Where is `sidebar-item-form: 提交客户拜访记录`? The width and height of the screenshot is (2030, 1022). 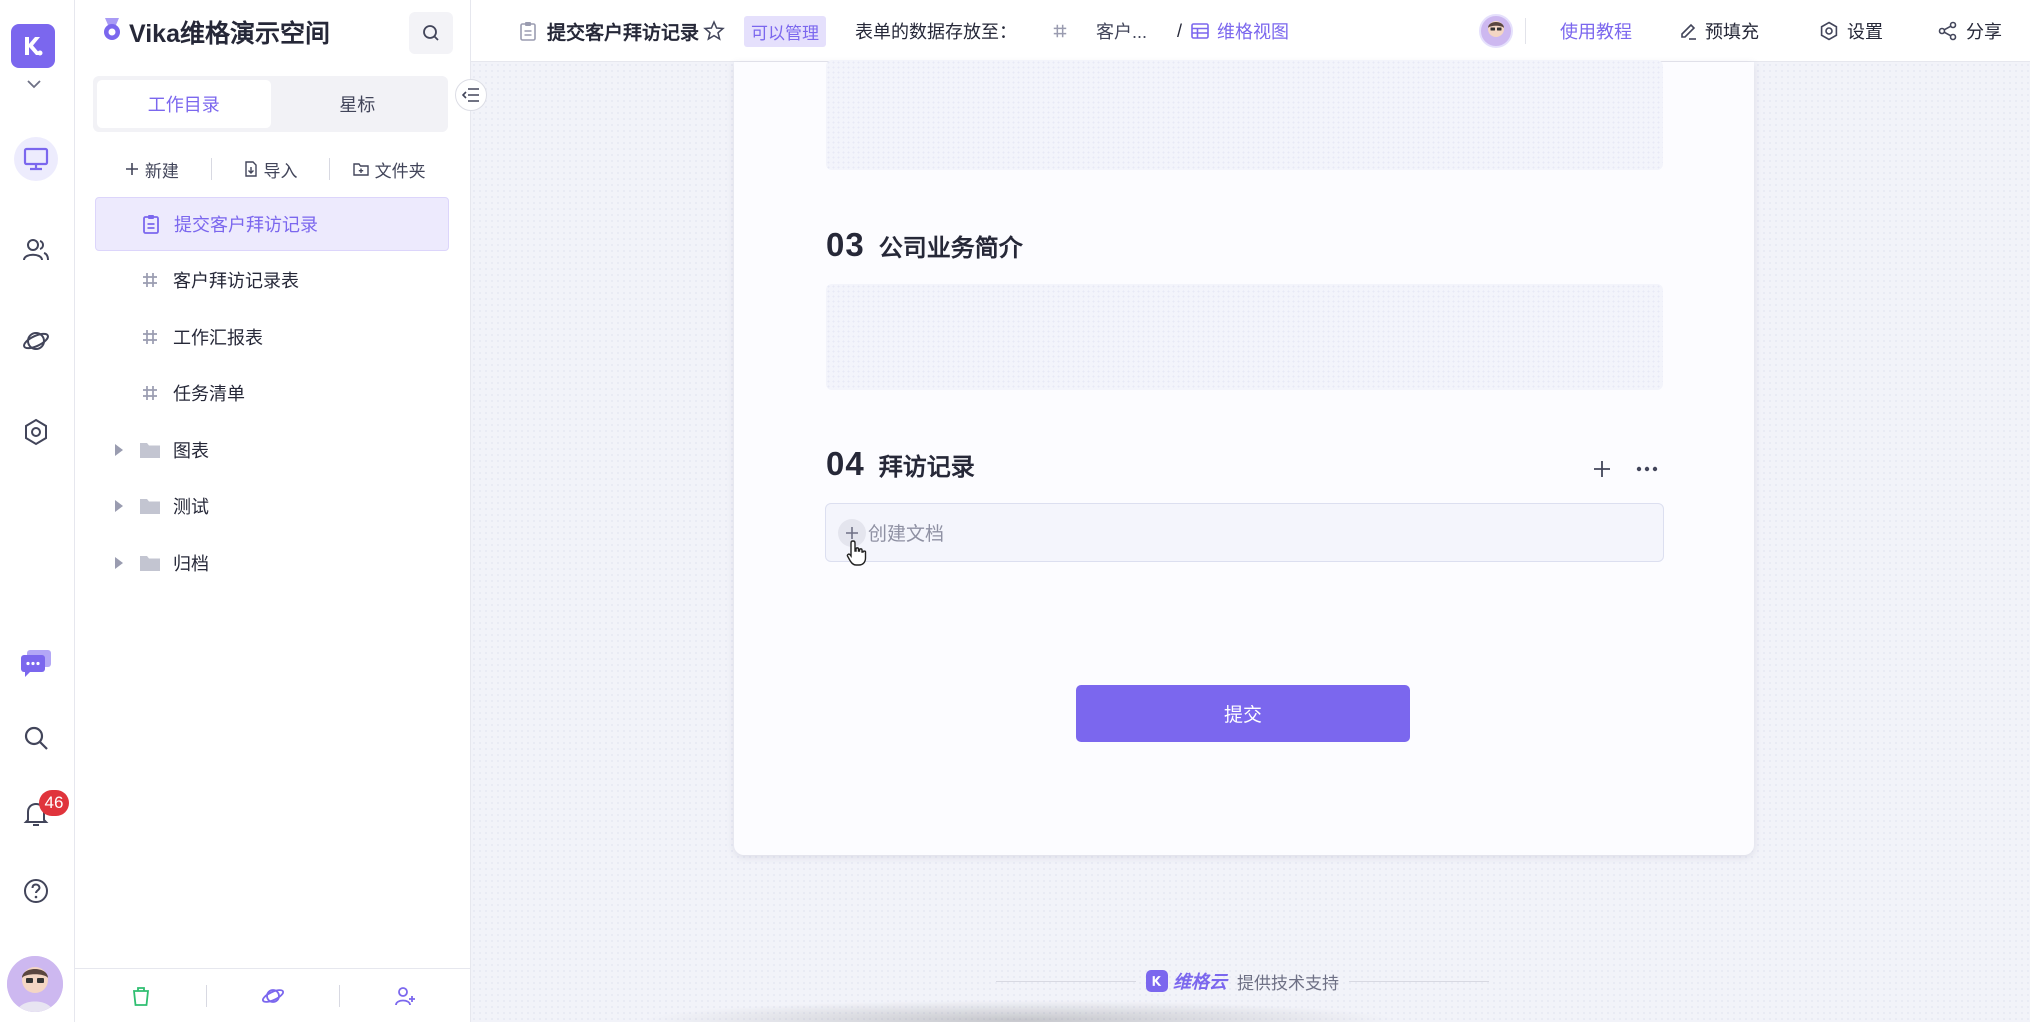
sidebar-item-form: 提交客户拜访记录 is located at coordinates (272, 224).